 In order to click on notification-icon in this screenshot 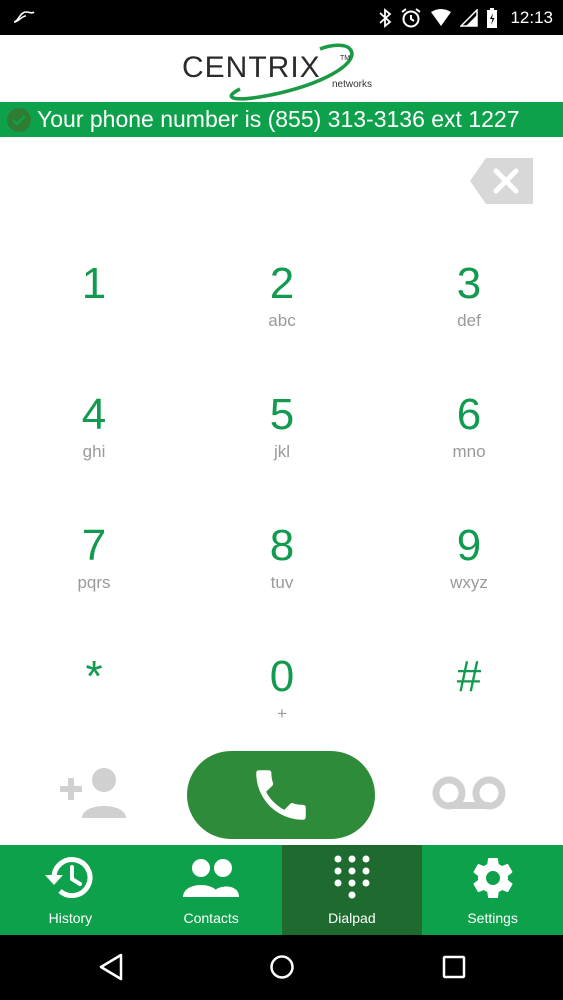, I will do `click(24, 17)`.